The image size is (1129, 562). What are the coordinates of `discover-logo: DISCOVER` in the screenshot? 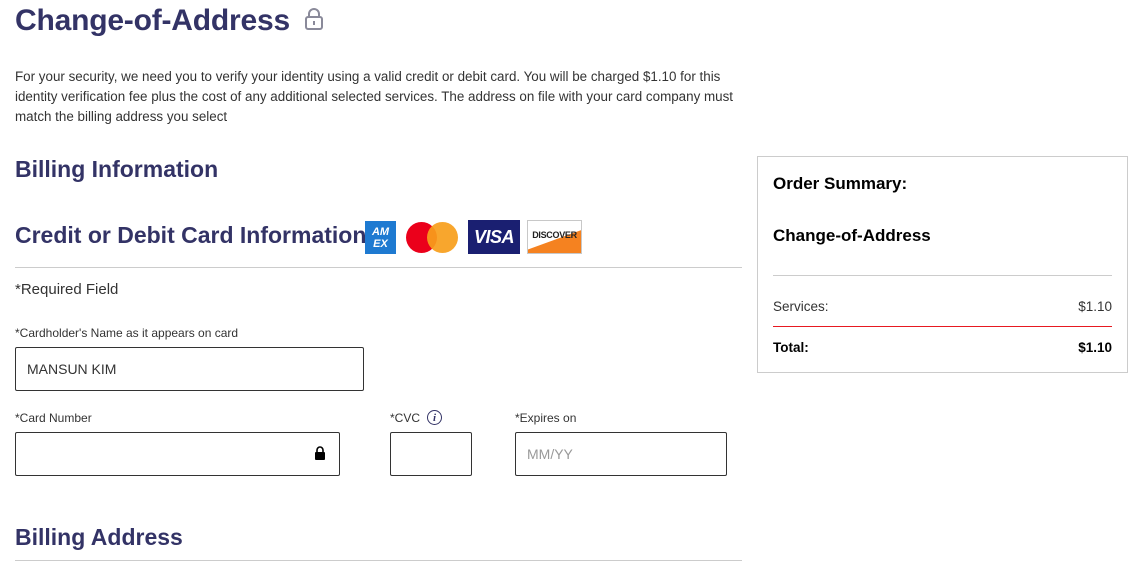 It's located at (554, 237).